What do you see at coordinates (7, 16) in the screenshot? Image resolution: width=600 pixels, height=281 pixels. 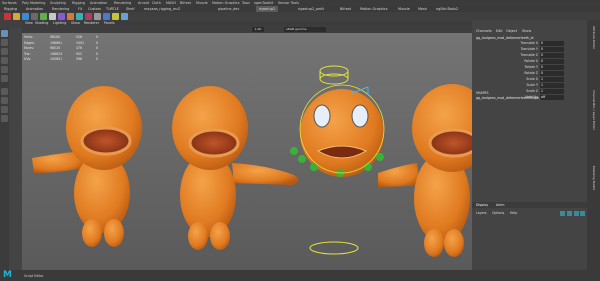 I see `joint-tool-icon` at bounding box center [7, 16].